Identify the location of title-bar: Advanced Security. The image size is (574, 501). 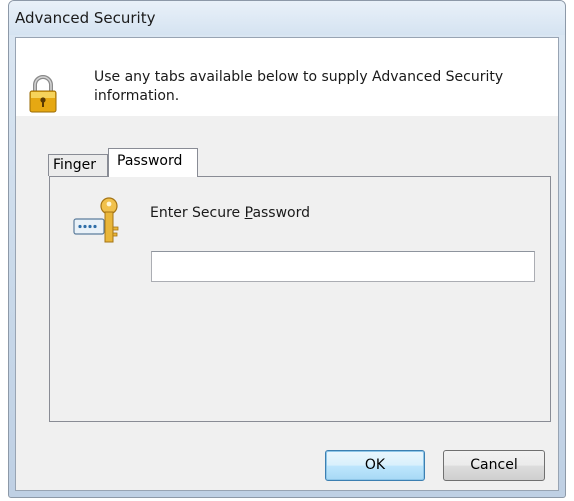
(287, 18).